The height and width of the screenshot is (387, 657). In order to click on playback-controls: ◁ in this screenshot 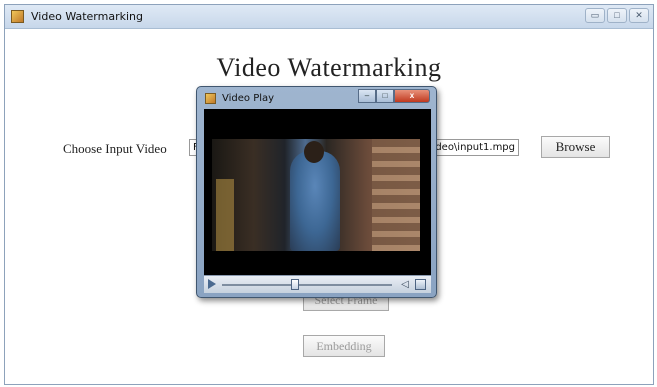, I will do `click(317, 284)`.